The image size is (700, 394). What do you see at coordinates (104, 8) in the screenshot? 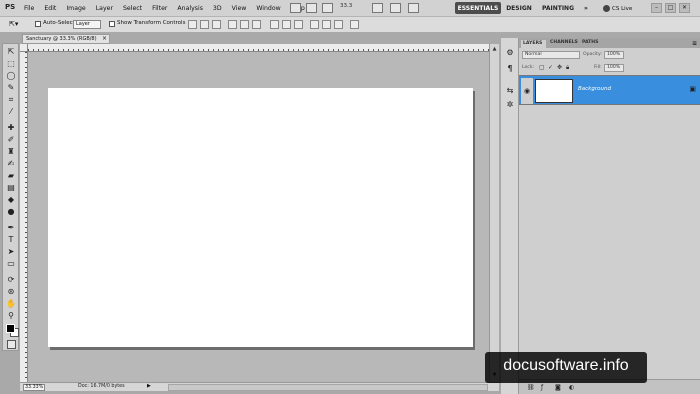
I see `menu-layer: Layer` at bounding box center [104, 8].